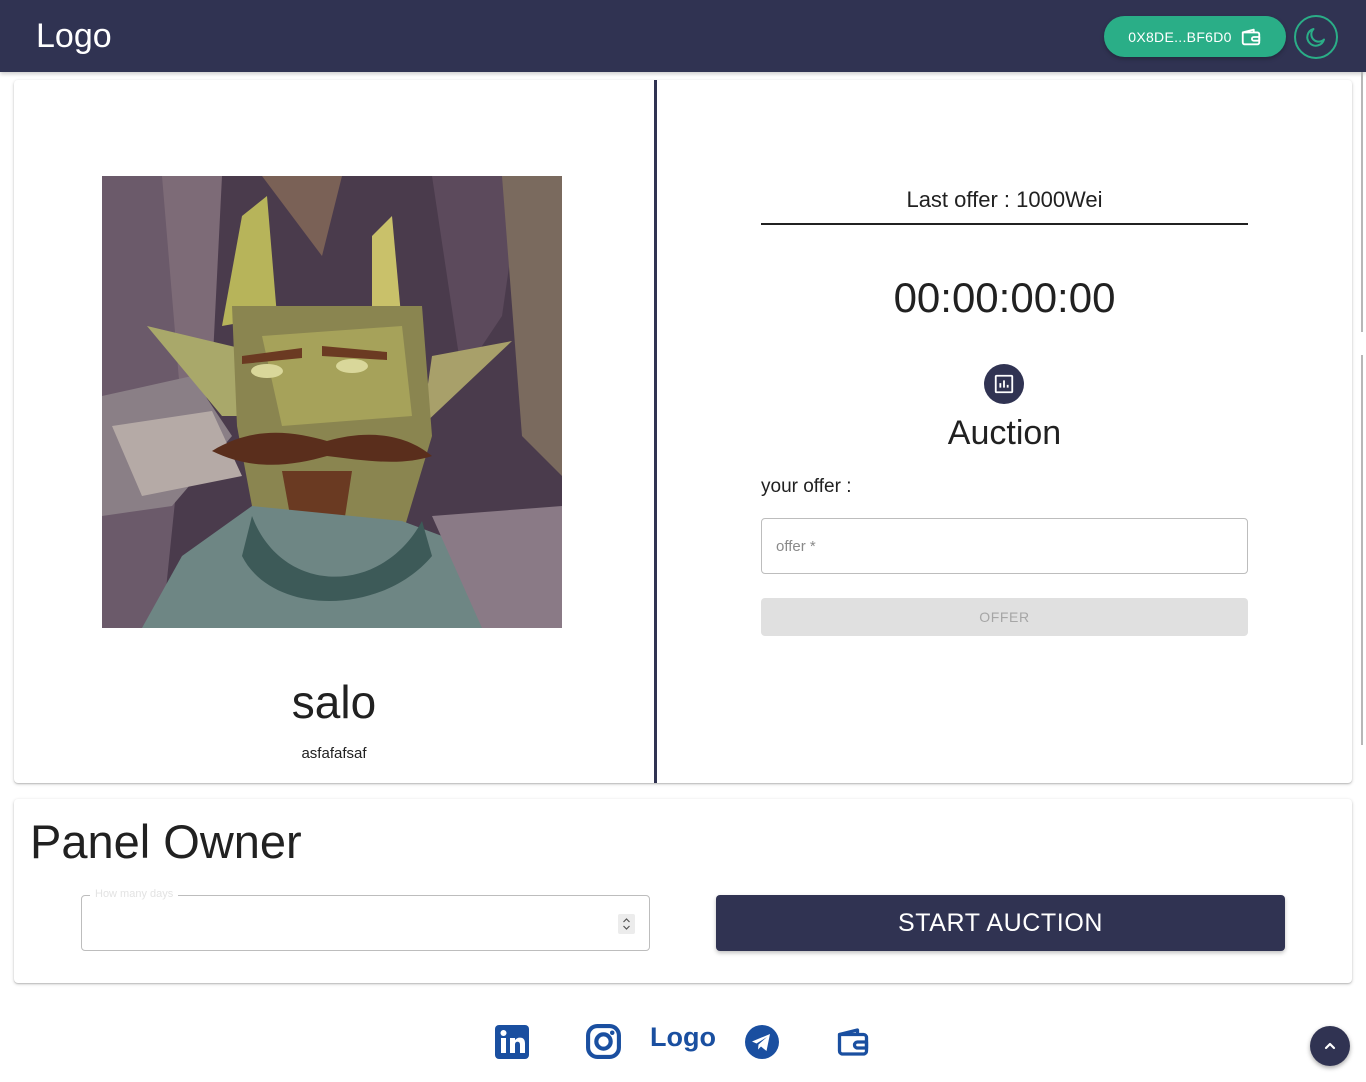 This screenshot has height=1082, width=1366. Describe the element at coordinates (334, 702) in the screenshot. I see `nft-name: salo` at that location.